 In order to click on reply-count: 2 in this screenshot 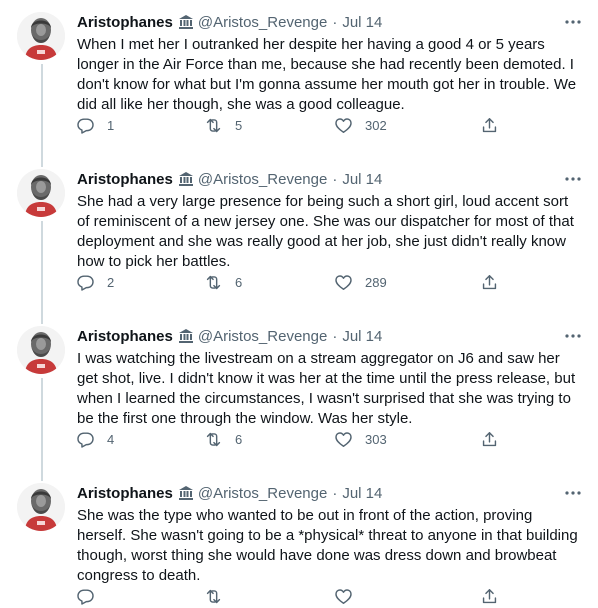, I will do `click(111, 282)`.